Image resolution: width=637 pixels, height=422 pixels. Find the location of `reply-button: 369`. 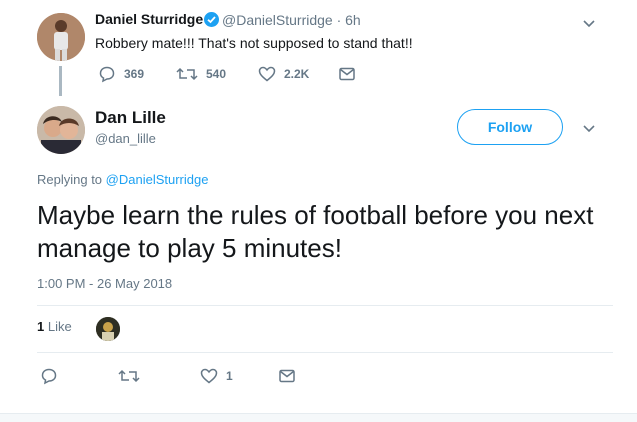

reply-button: 369 is located at coordinates (121, 74).